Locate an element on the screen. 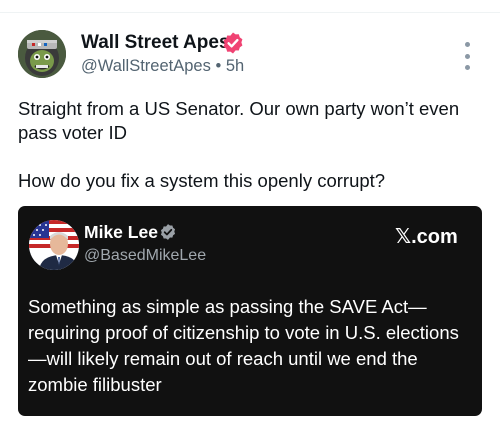 The width and height of the screenshot is (500, 435). author-handle: @WallStreetApes is located at coordinates (146, 66).